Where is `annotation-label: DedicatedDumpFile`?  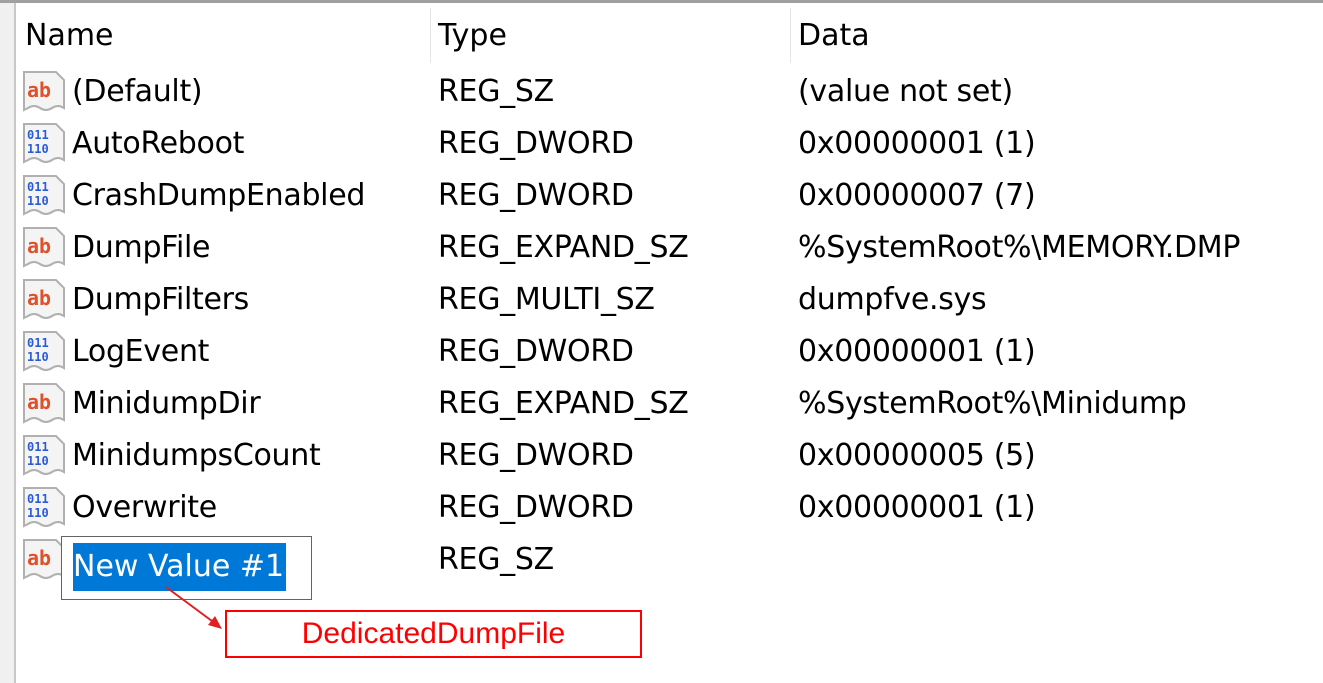
annotation-label: DedicatedDumpFile is located at coordinates (433, 634).